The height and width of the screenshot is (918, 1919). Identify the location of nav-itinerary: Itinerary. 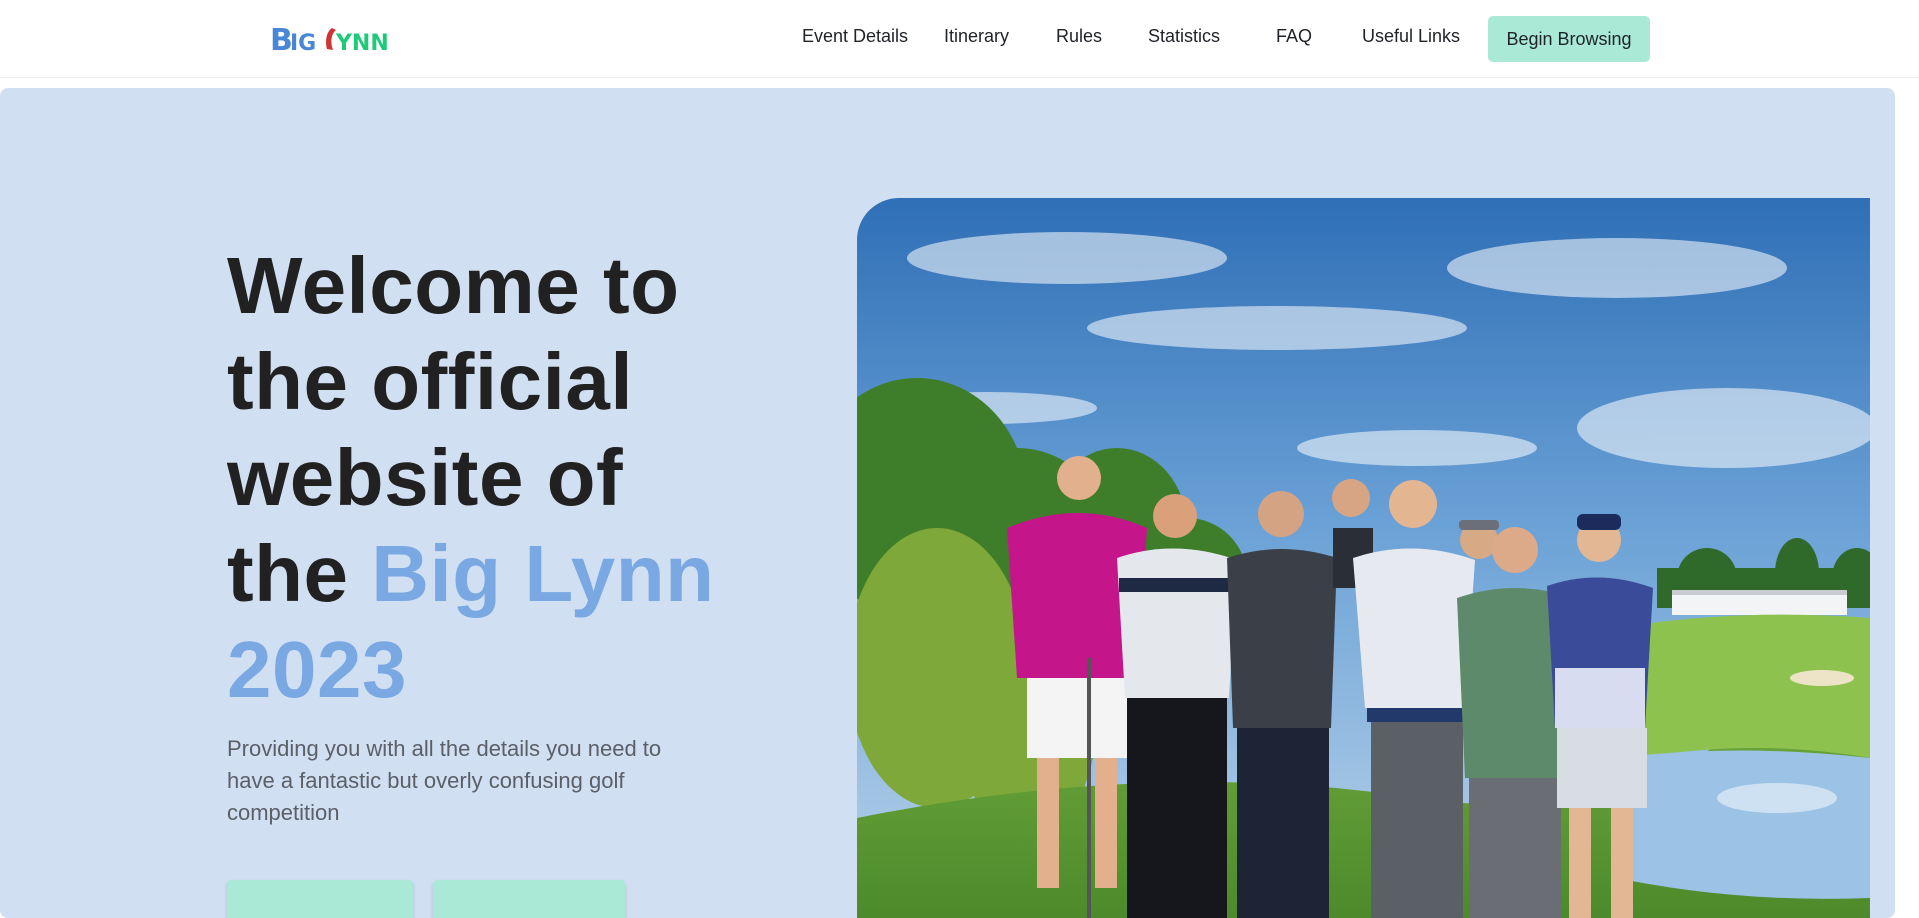
(976, 36).